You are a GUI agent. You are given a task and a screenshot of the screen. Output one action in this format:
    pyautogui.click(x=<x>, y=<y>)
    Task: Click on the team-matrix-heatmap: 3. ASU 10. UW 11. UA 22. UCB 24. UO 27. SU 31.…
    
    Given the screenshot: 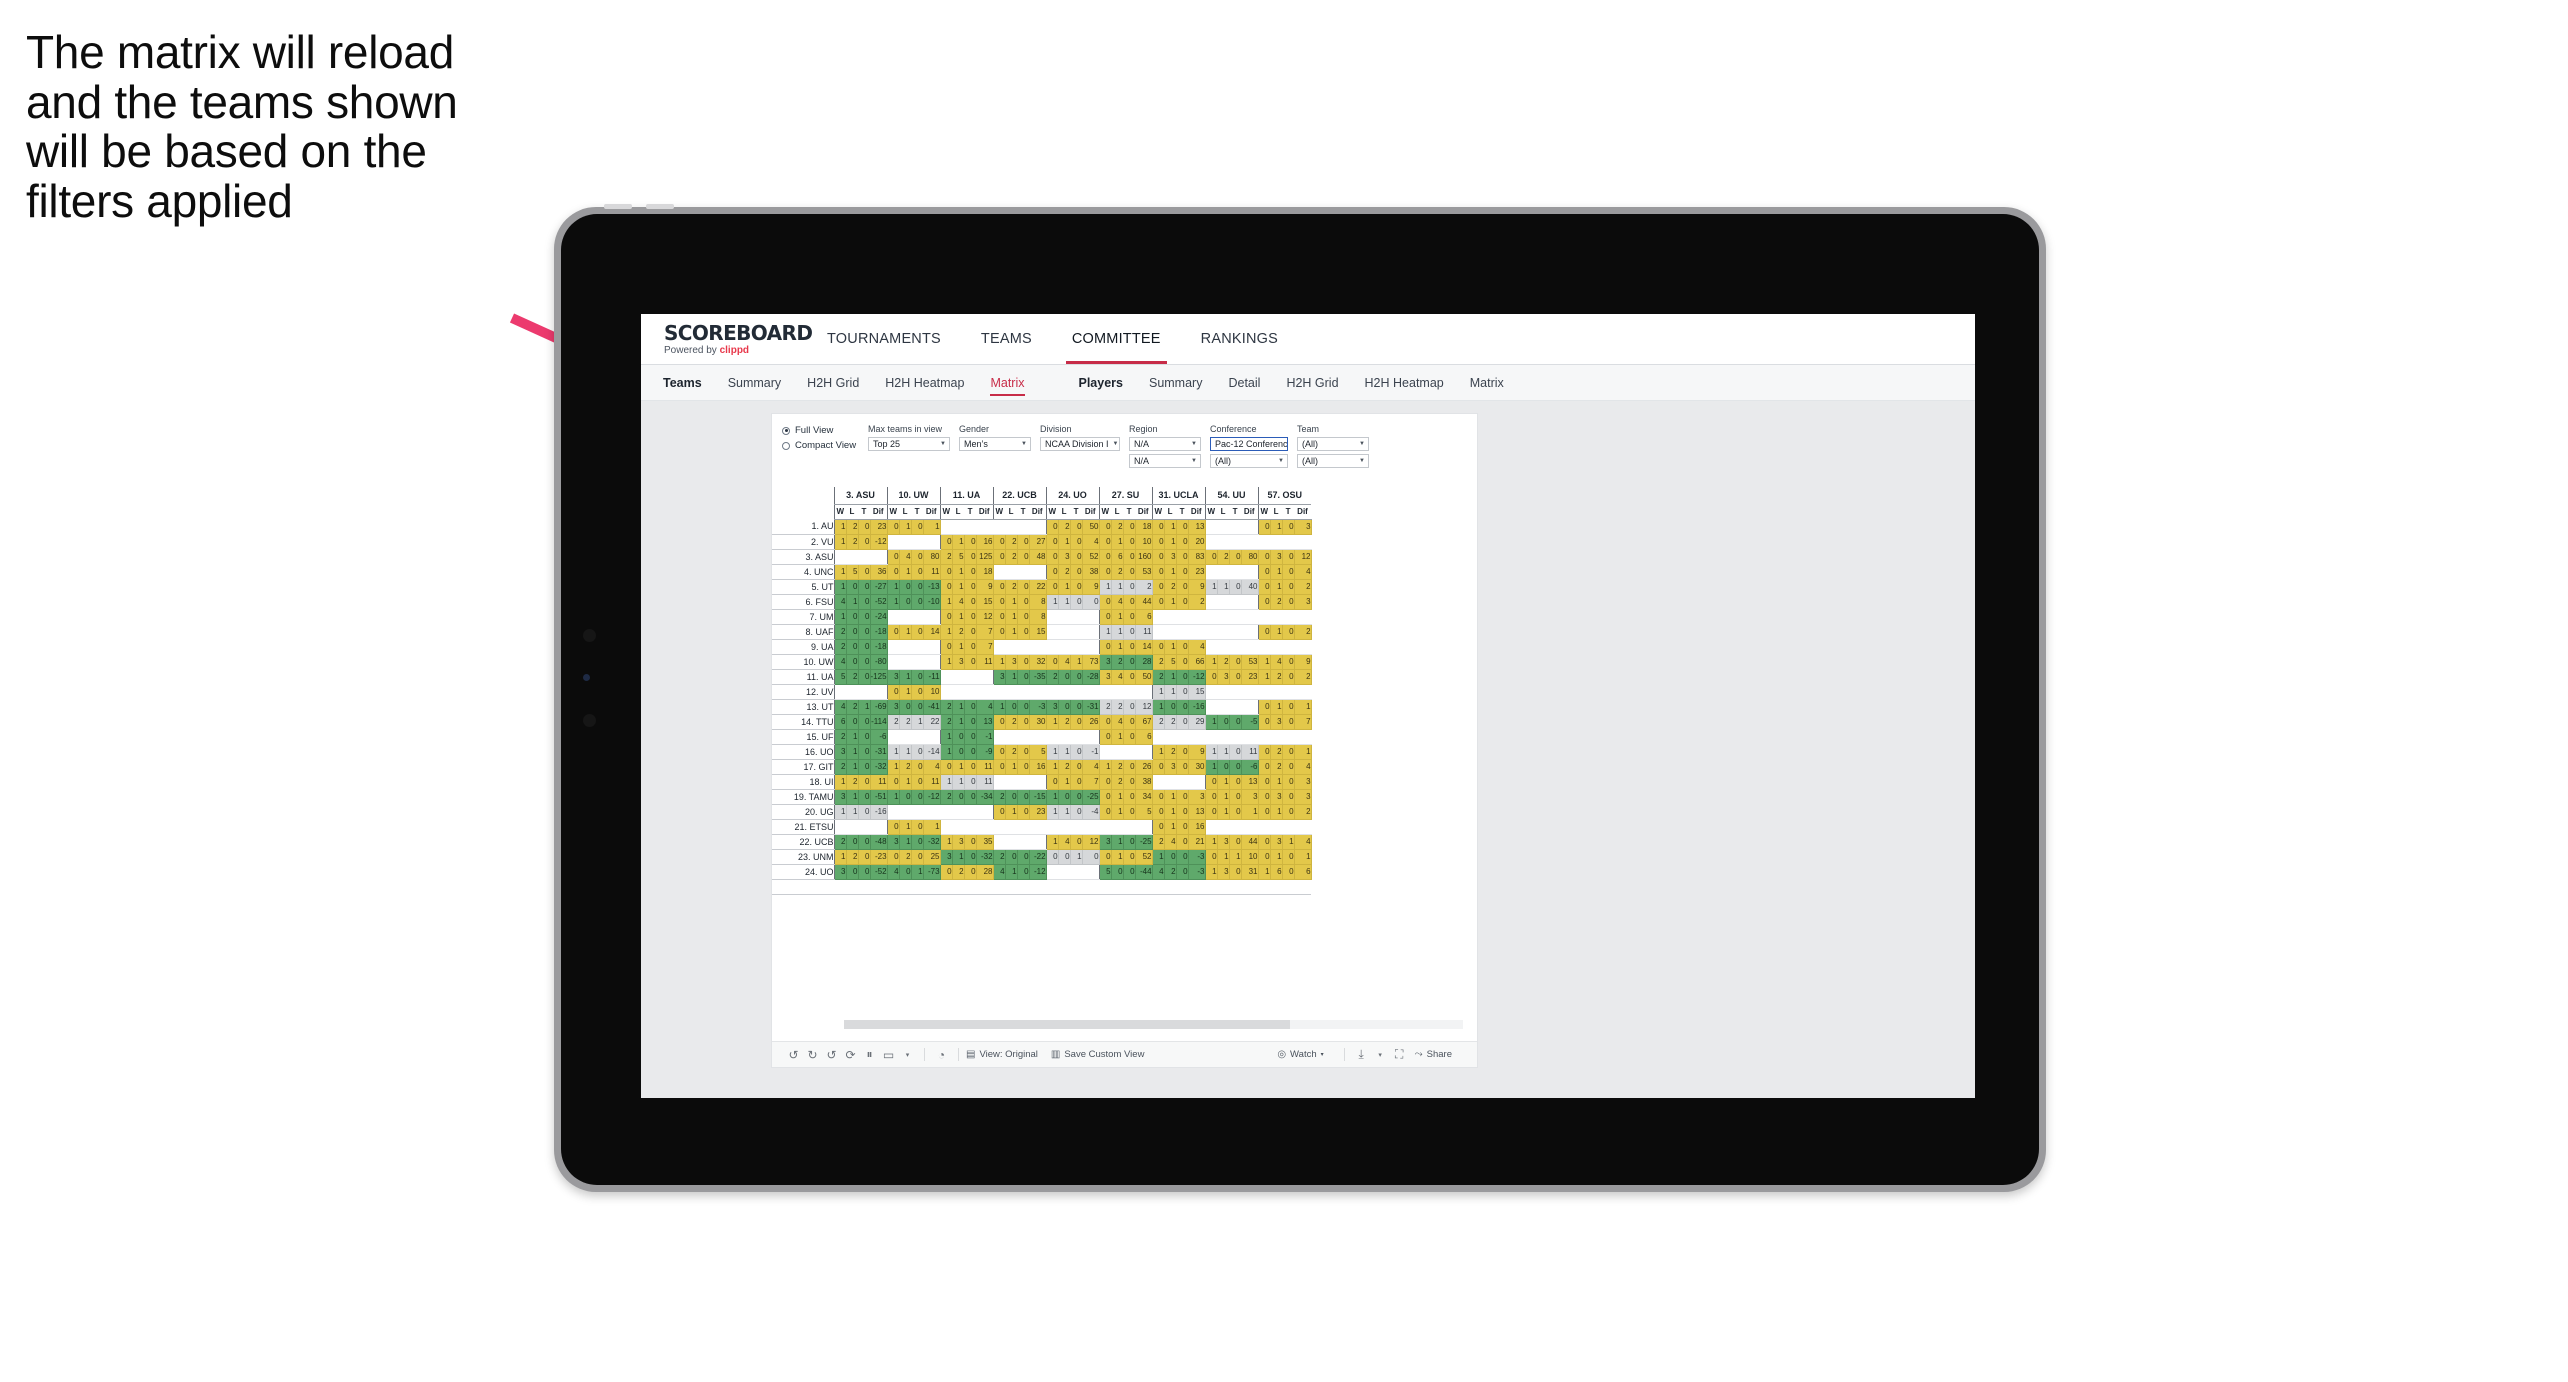 What is the action you would take?
    pyautogui.click(x=1124, y=752)
    